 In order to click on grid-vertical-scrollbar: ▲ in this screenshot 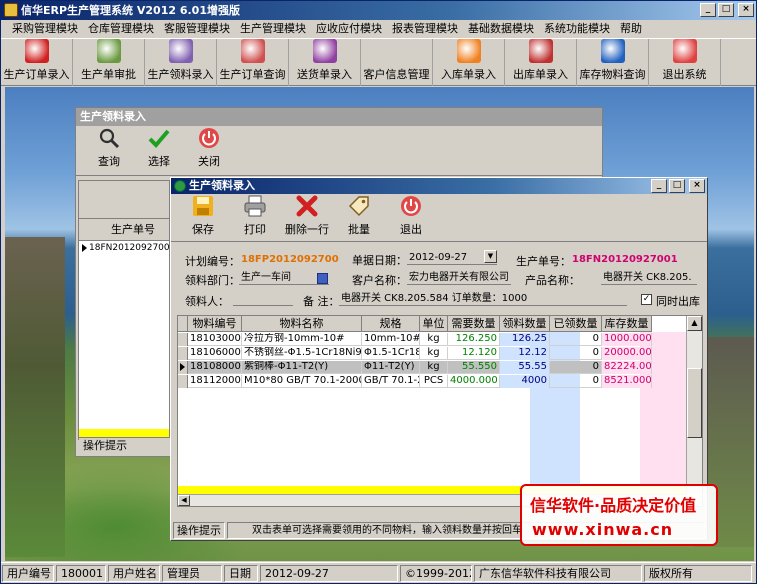, I will do `click(694, 405)`.